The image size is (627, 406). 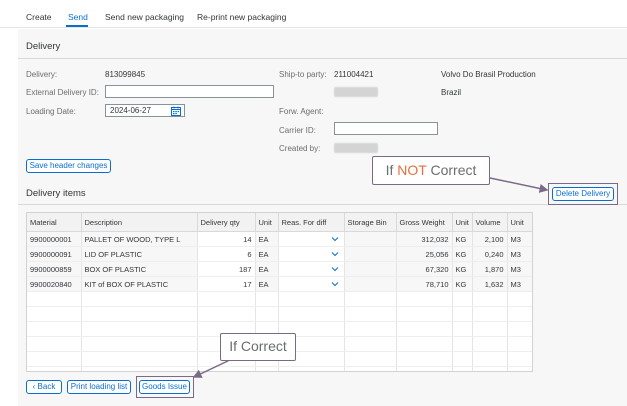 What do you see at coordinates (519, 185) in the screenshot?
I see `not-correct-arrow` at bounding box center [519, 185].